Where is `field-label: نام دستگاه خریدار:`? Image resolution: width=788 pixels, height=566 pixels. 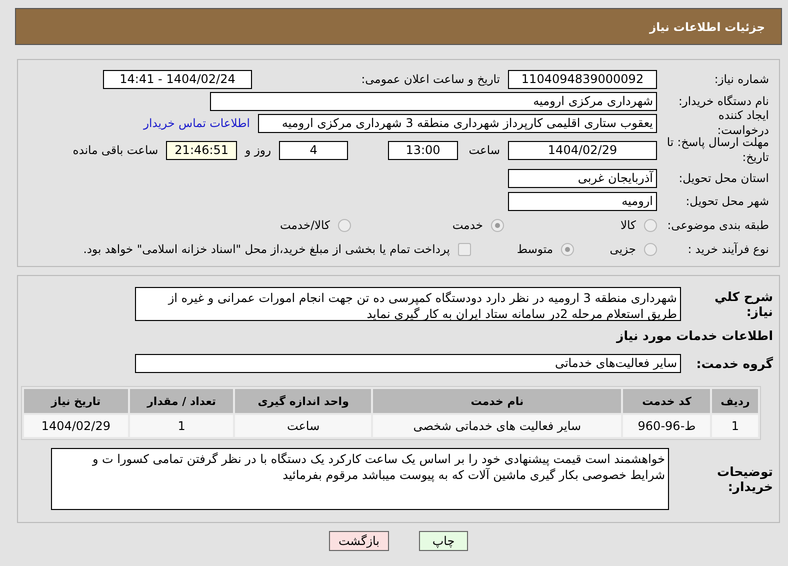
field-label: نام دستگاه خریدار: is located at coordinates (723, 101).